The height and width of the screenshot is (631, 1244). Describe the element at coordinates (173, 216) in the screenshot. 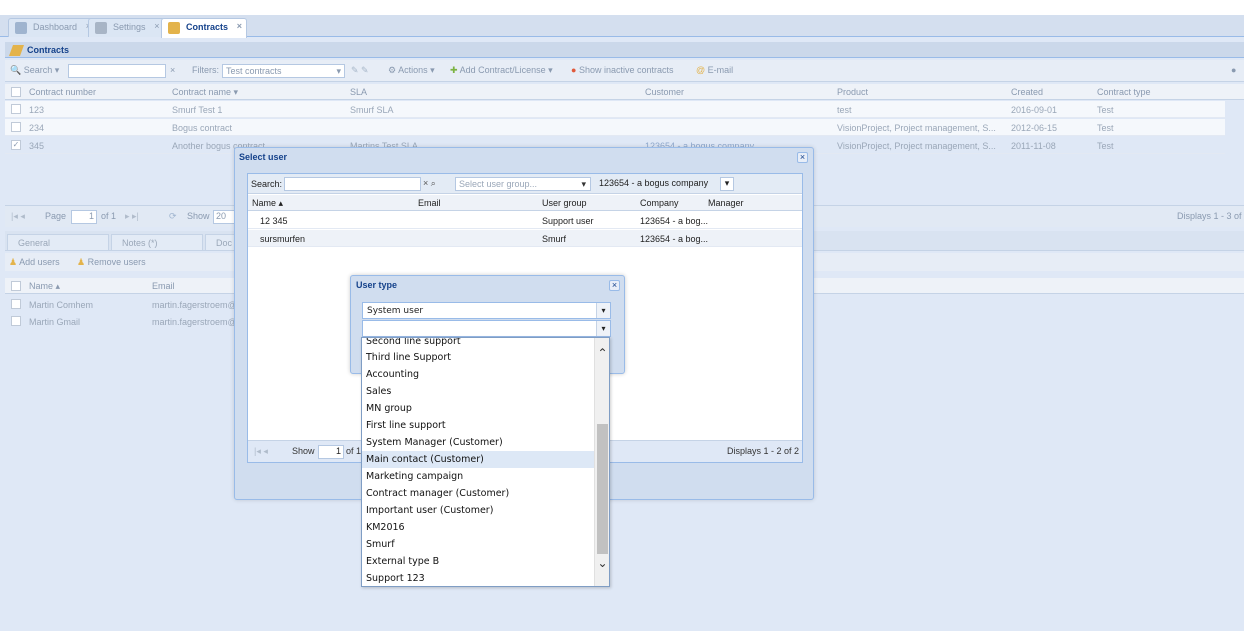

I see `refresh-icon: ⟳` at that location.